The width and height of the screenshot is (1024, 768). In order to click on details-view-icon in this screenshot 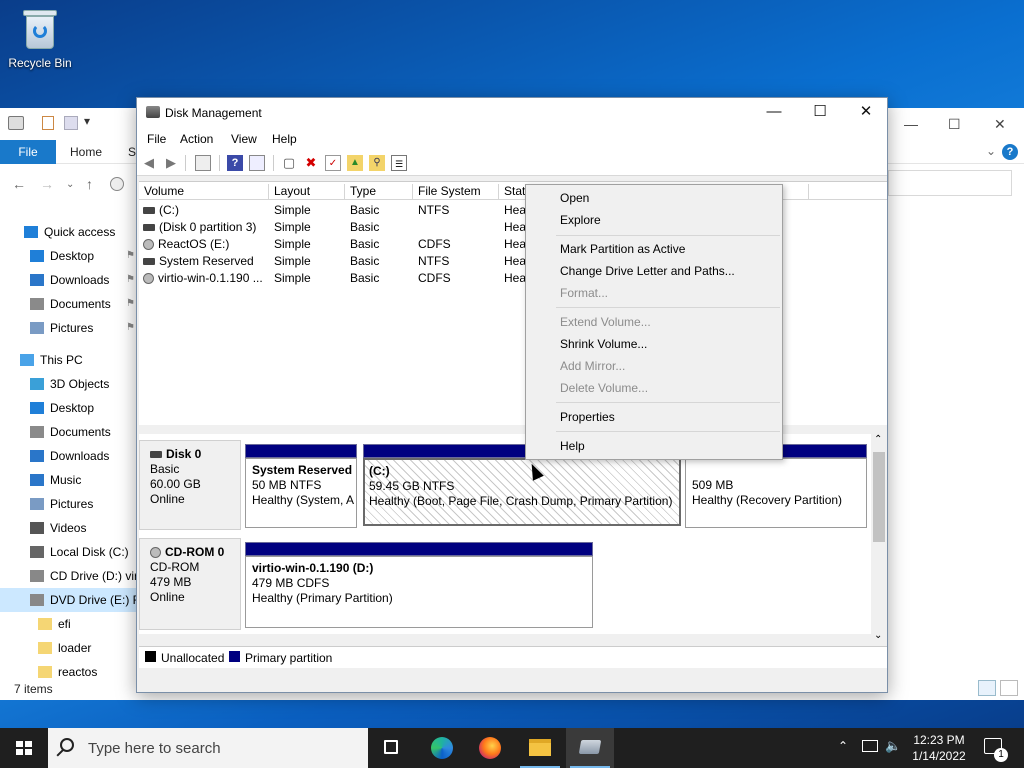, I will do `click(987, 688)`.